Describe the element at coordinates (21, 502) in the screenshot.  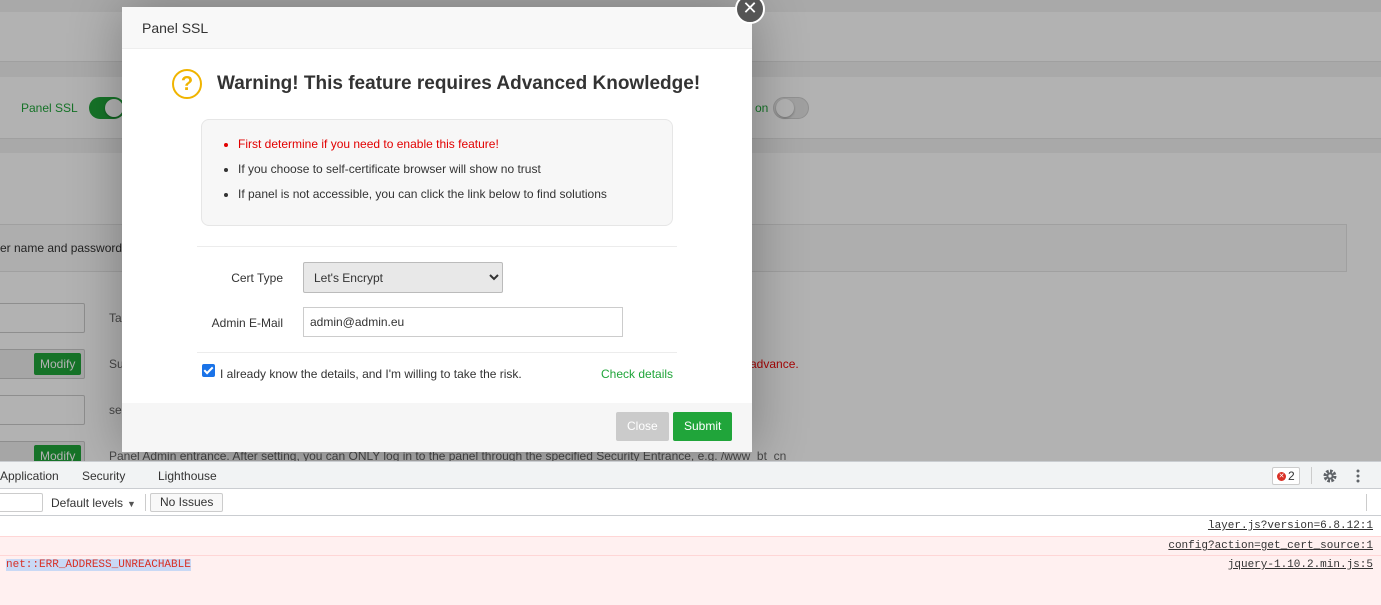
I see `console-filter-input` at that location.